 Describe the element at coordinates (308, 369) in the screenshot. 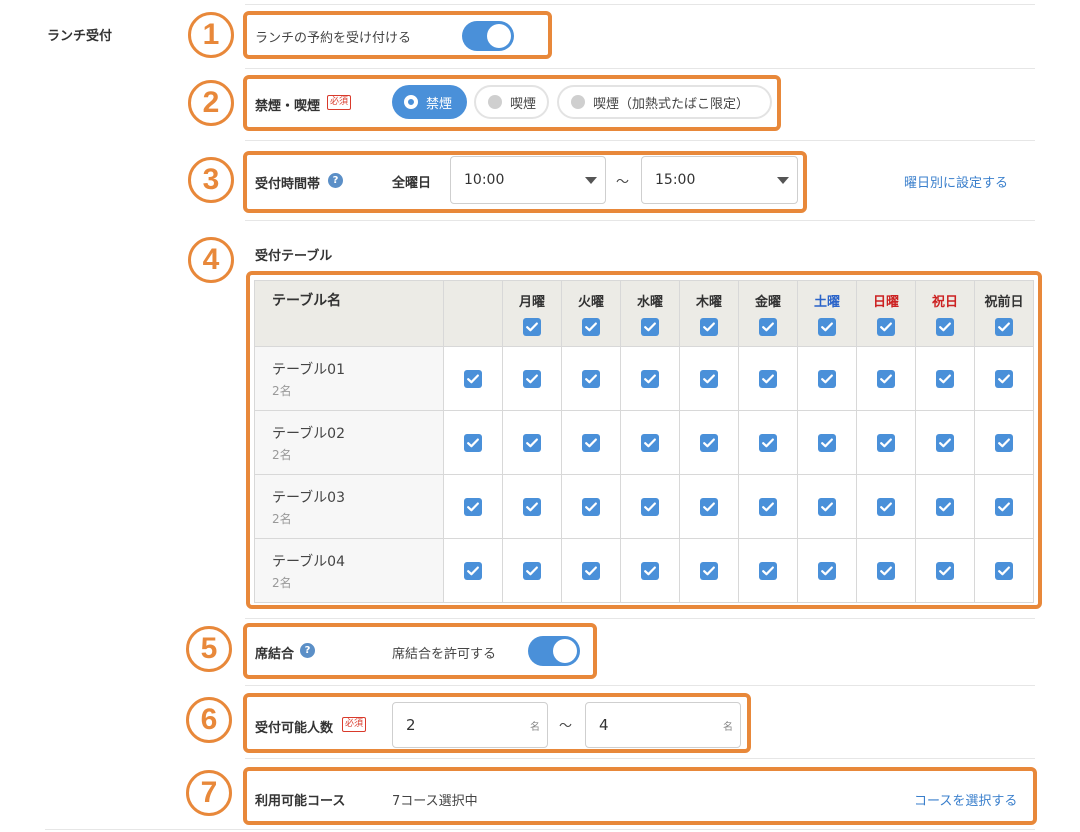

I see `table-name: テーブル01` at that location.